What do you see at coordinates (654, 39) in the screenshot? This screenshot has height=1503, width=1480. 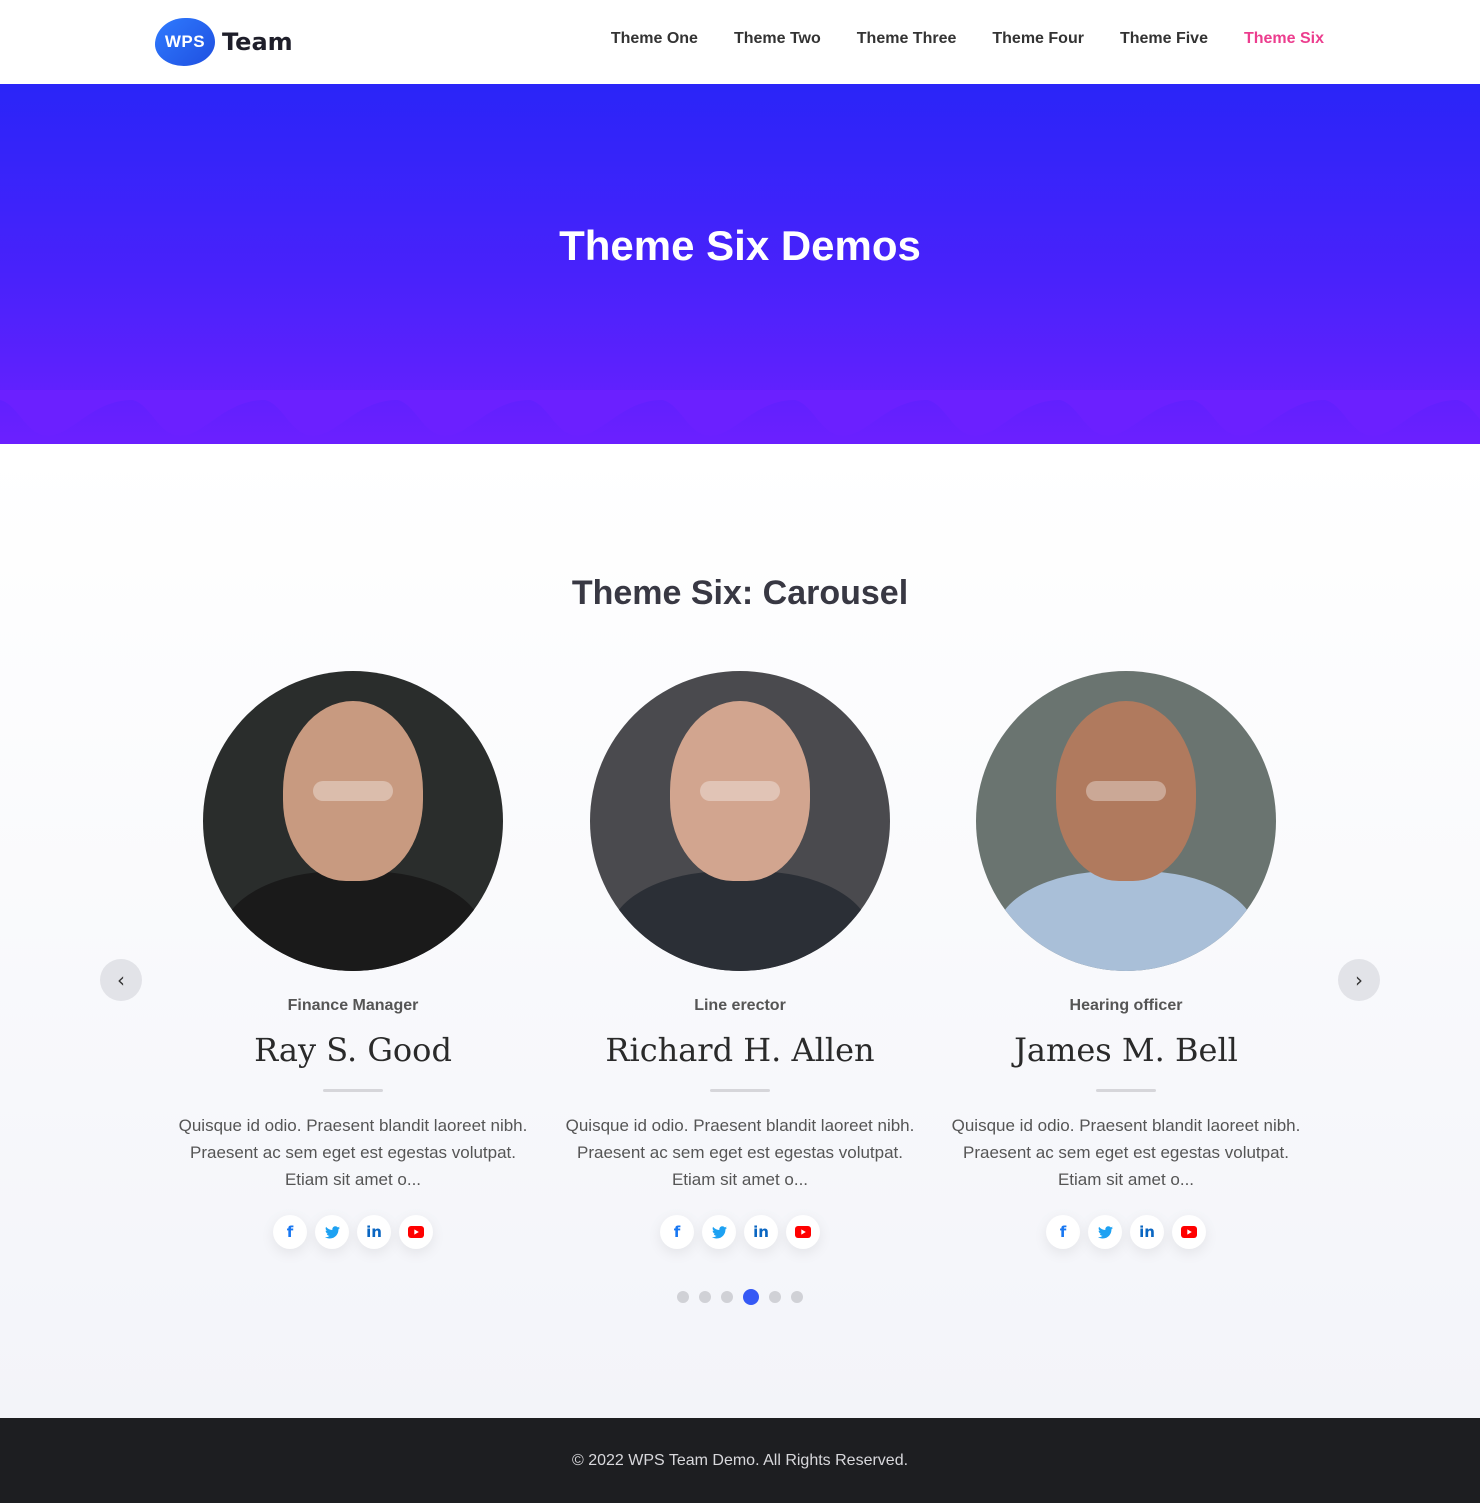 I see `nav-theme-one: Theme One` at bounding box center [654, 39].